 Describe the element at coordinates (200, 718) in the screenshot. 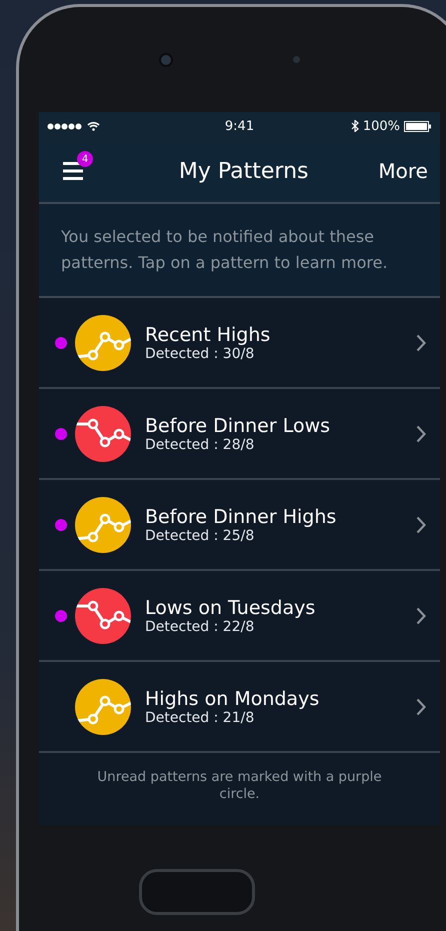

I see `detected-date: Detected : 21/8` at that location.